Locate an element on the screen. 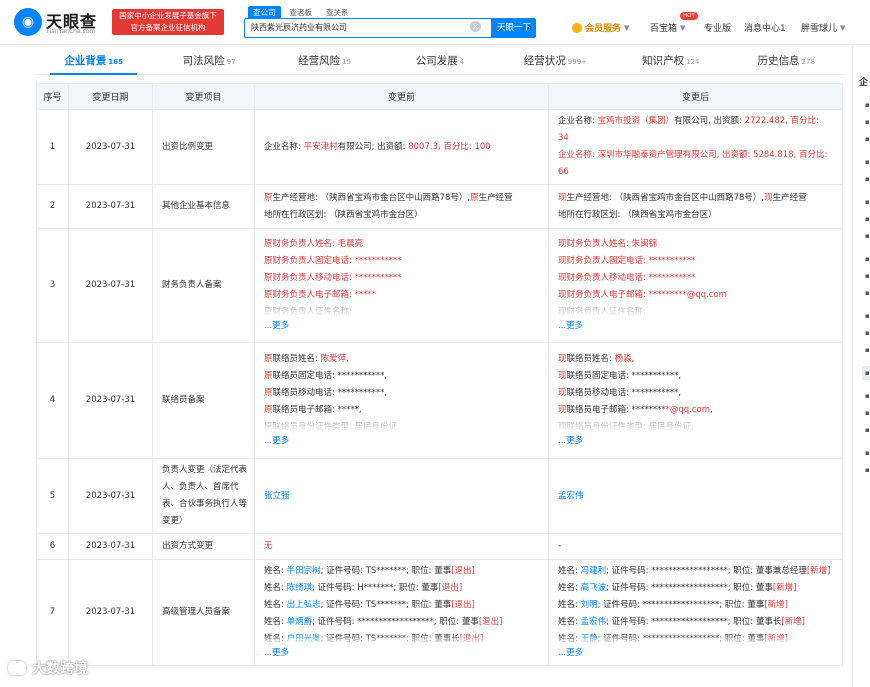 The width and height of the screenshot is (870, 687). watermark: 大数跨境 is located at coordinates (48, 668).